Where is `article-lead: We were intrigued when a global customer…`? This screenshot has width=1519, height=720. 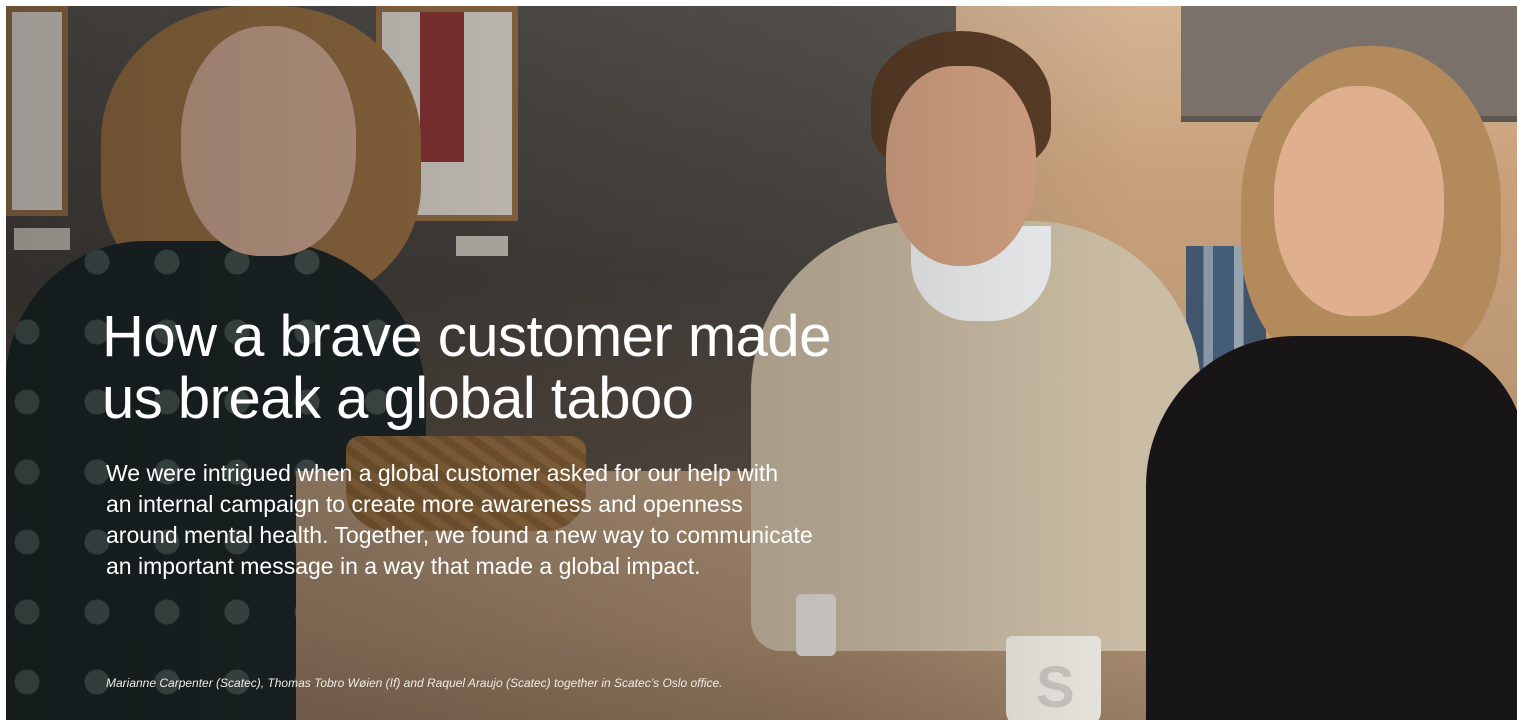 article-lead: We were intrigued when a global customer… is located at coordinates (556, 520).